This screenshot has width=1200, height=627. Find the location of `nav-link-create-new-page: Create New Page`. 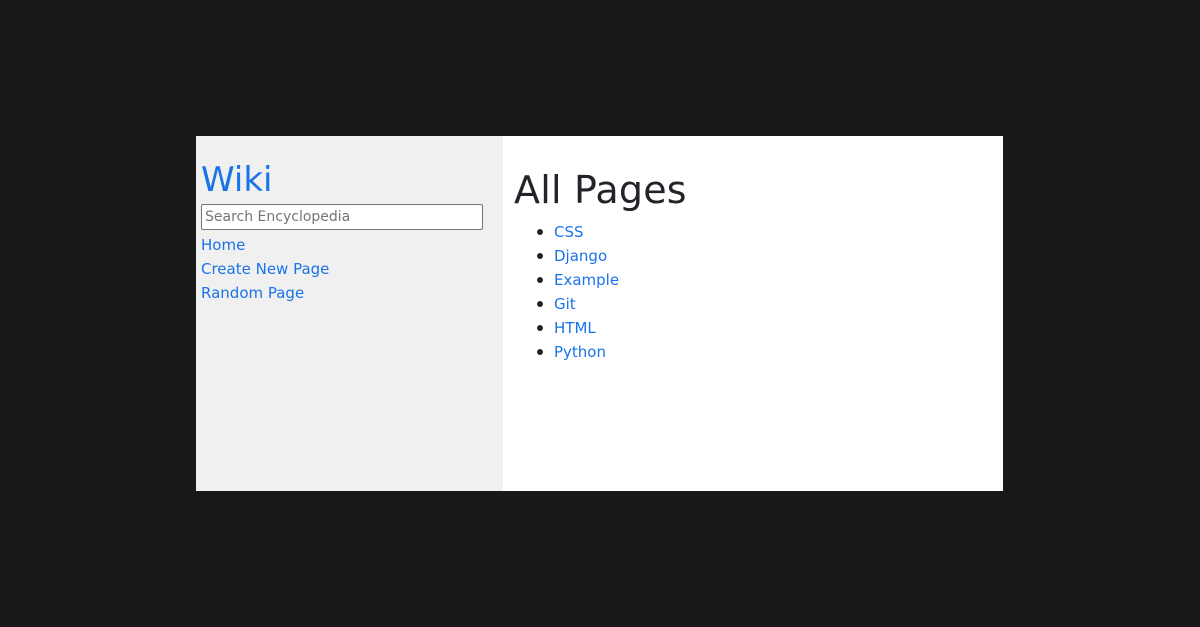

nav-link-create-new-page: Create New Page is located at coordinates (352, 269).